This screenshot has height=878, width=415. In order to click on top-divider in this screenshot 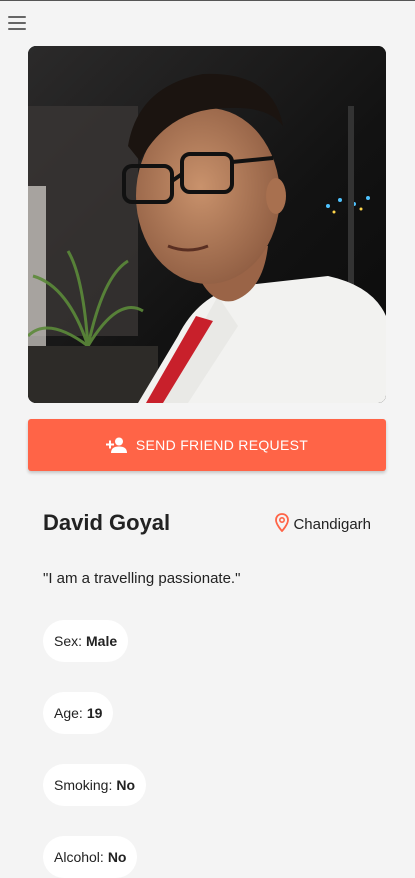, I will do `click(207, 0)`.